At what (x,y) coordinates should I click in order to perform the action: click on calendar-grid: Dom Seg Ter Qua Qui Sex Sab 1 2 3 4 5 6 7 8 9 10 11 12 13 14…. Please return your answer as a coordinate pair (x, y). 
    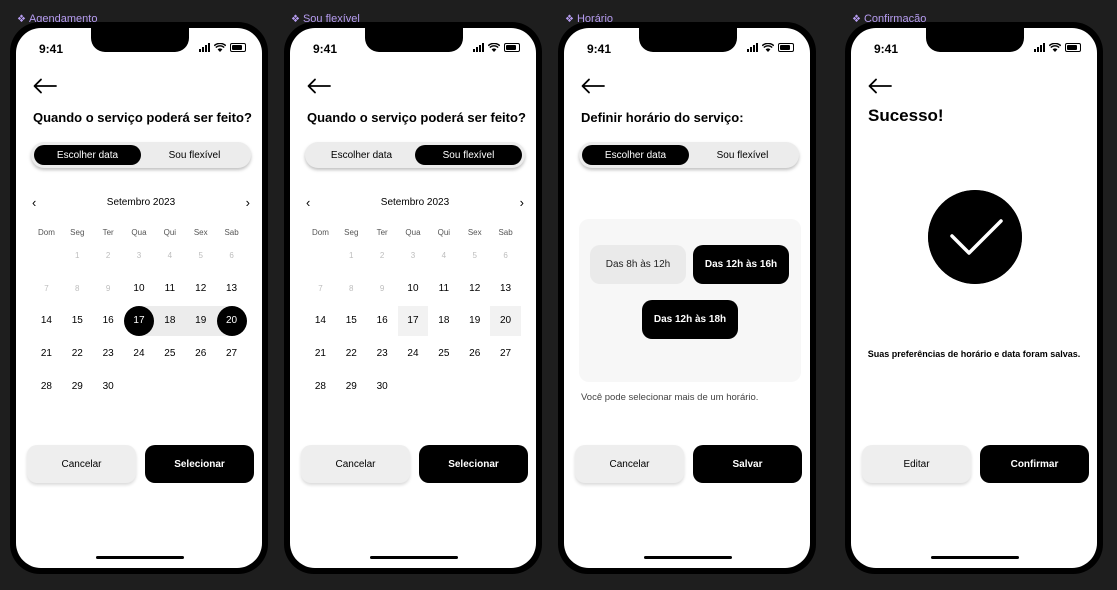
    Looking at the image, I should click on (139, 313).